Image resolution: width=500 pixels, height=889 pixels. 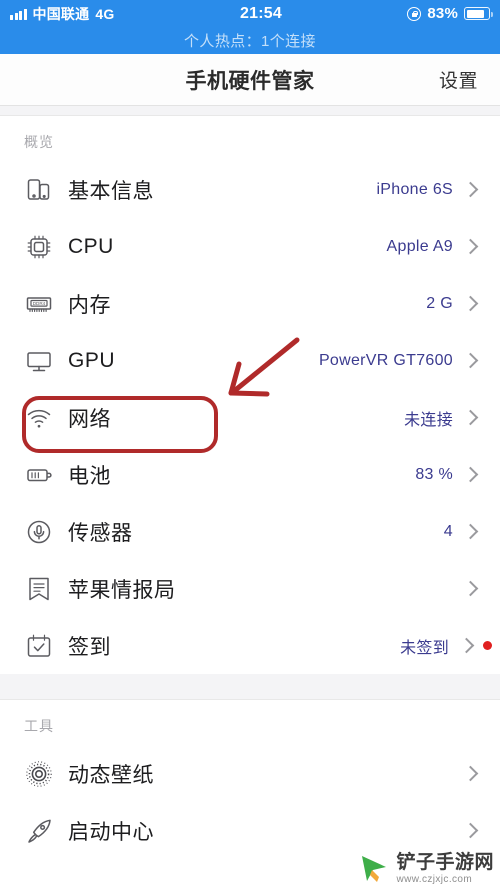 I want to click on navigation-bar: 手机硬件管家 设置, so click(x=250, y=80).